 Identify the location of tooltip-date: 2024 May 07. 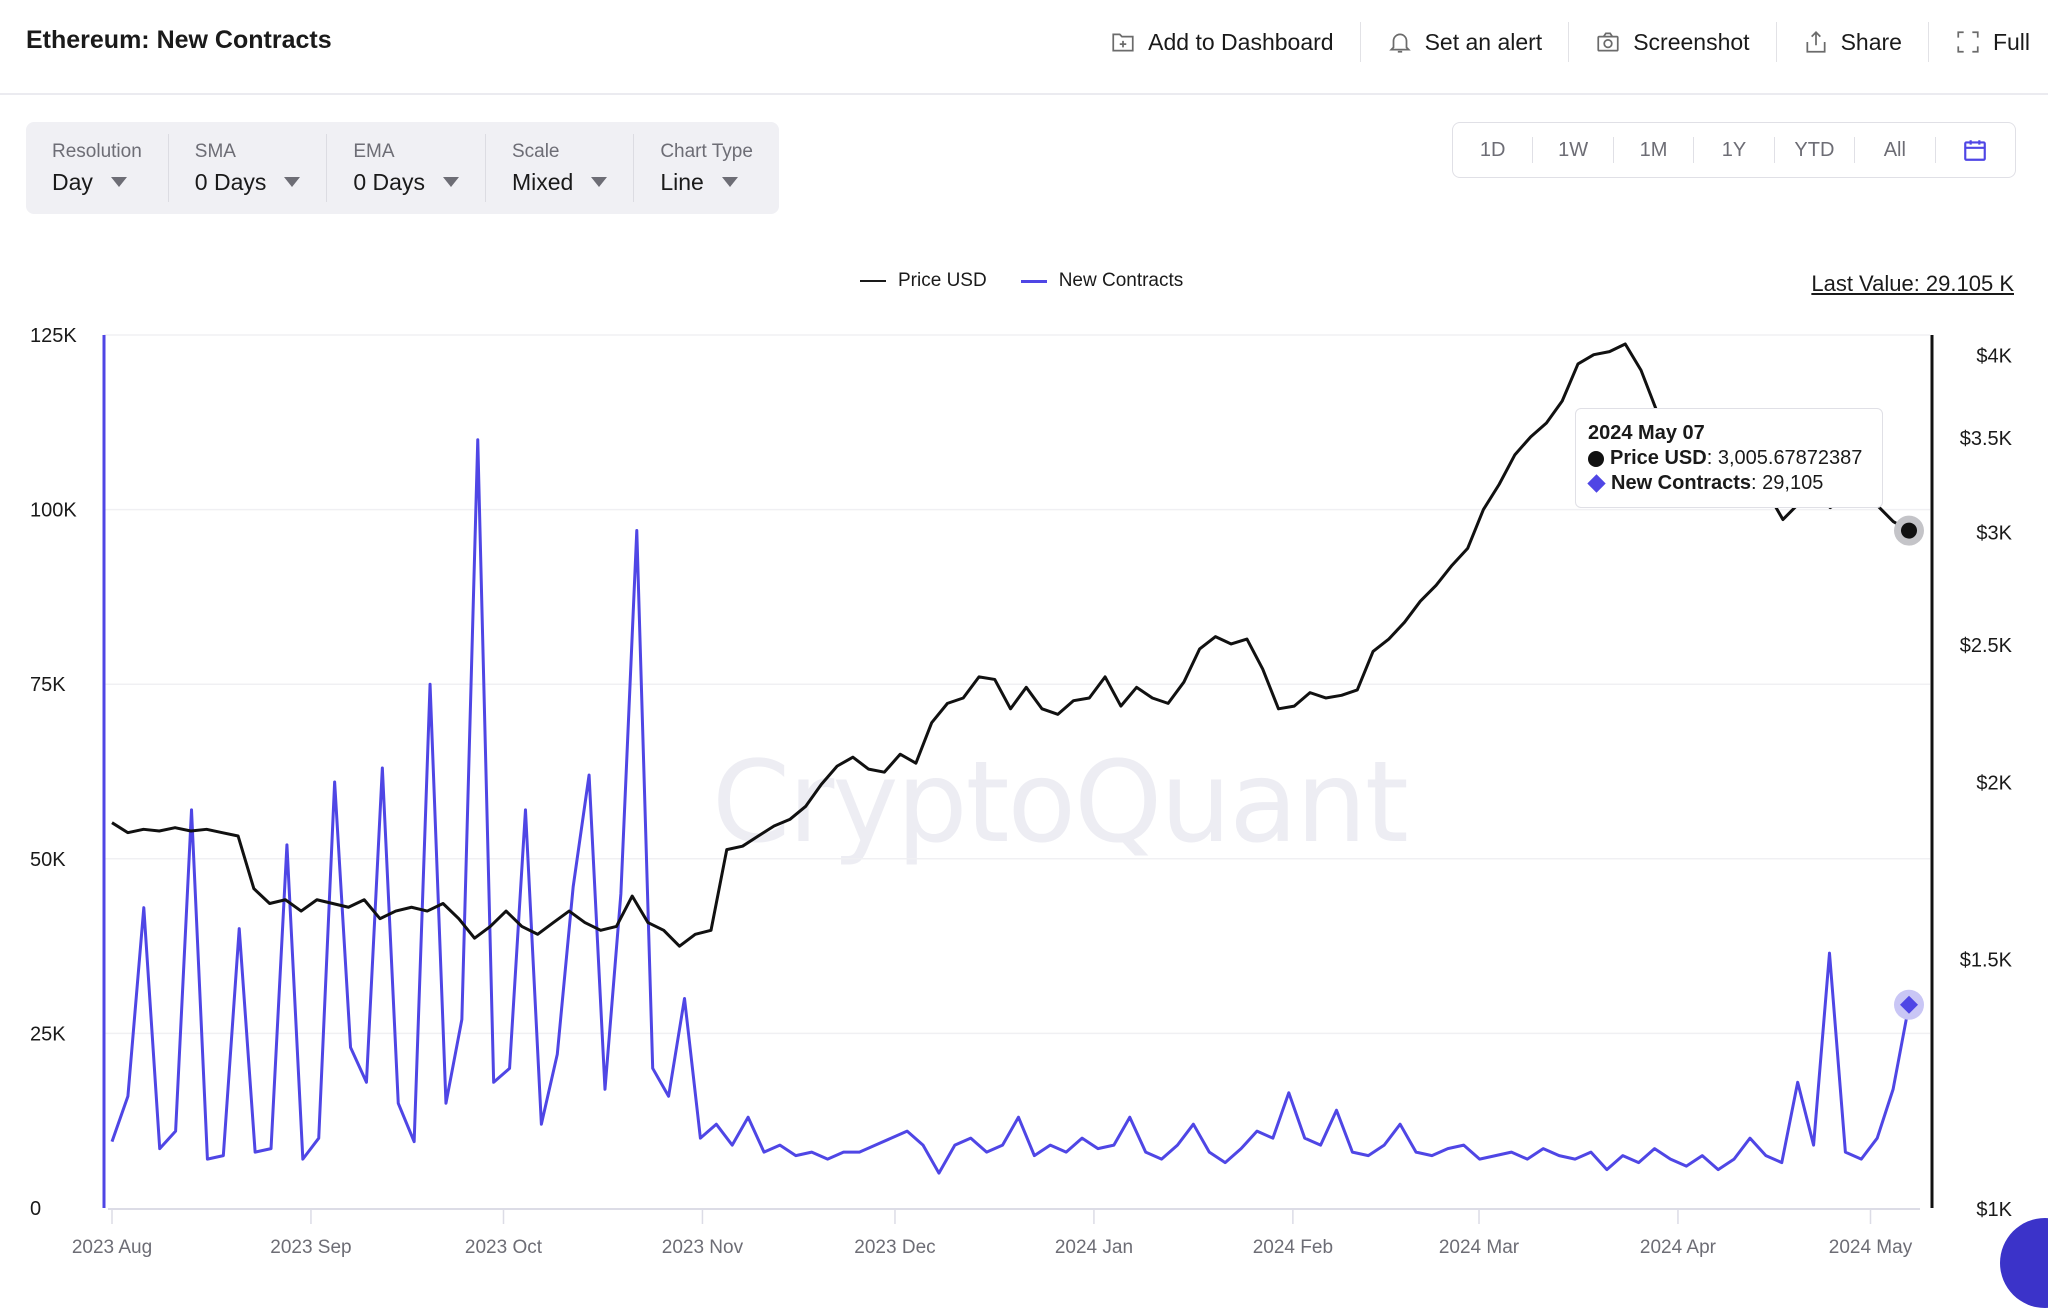
(1729, 433).